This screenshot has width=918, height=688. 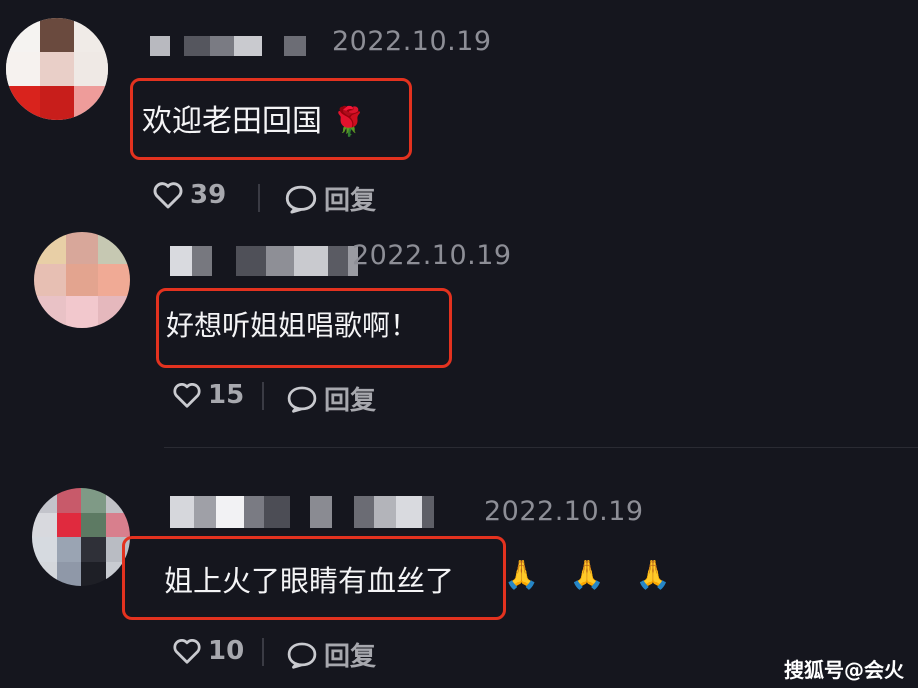 I want to click on like-count: 15, so click(x=226, y=395).